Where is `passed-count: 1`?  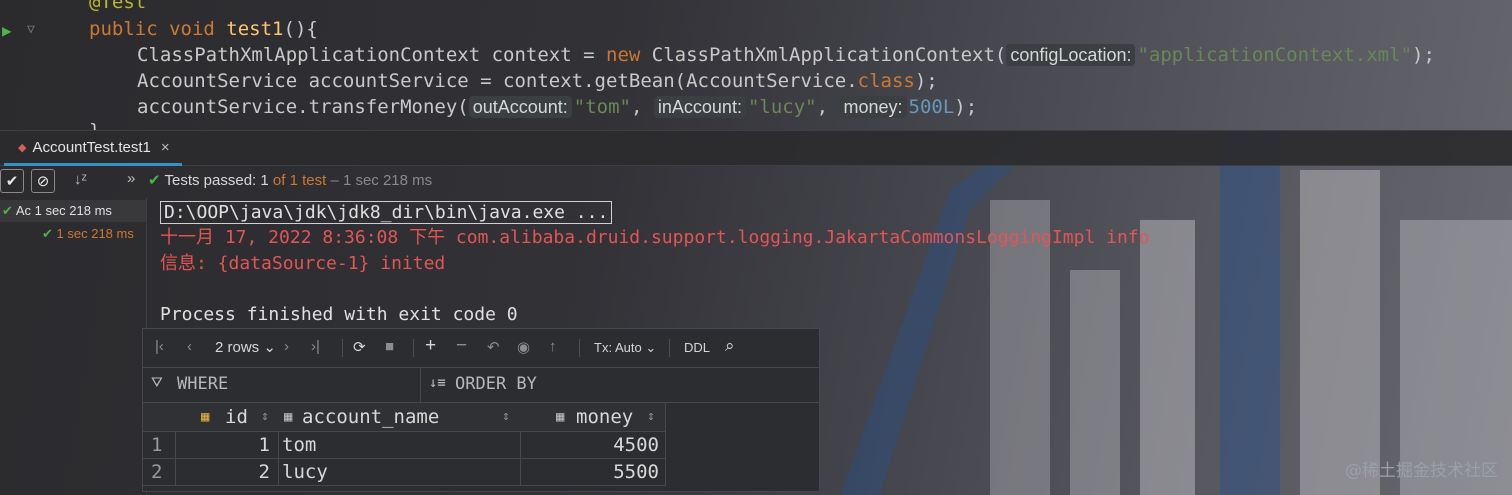 passed-count: 1 is located at coordinates (264, 180).